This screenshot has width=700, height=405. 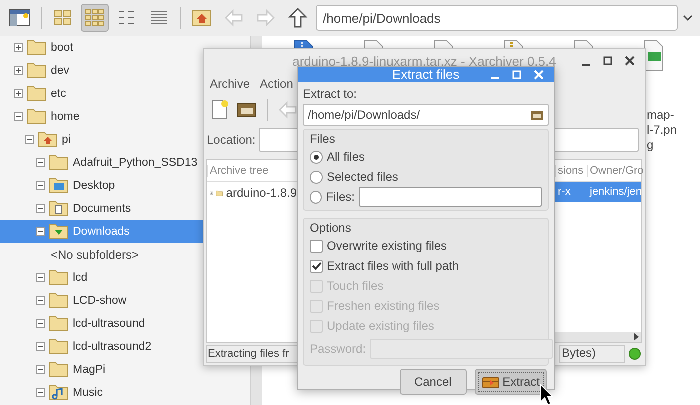 I want to click on up-arrow-icon, so click(x=298, y=18).